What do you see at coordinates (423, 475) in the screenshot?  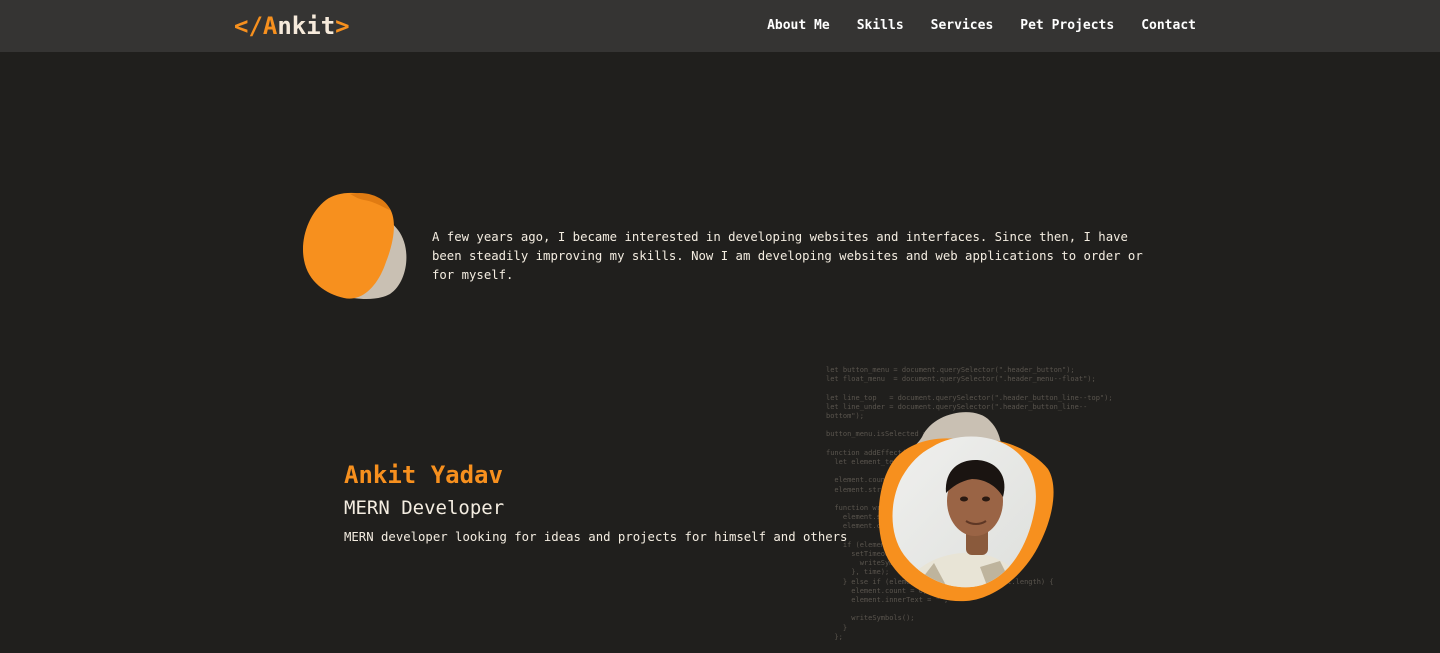 I see `hero-name: Ankit Yadav` at bounding box center [423, 475].